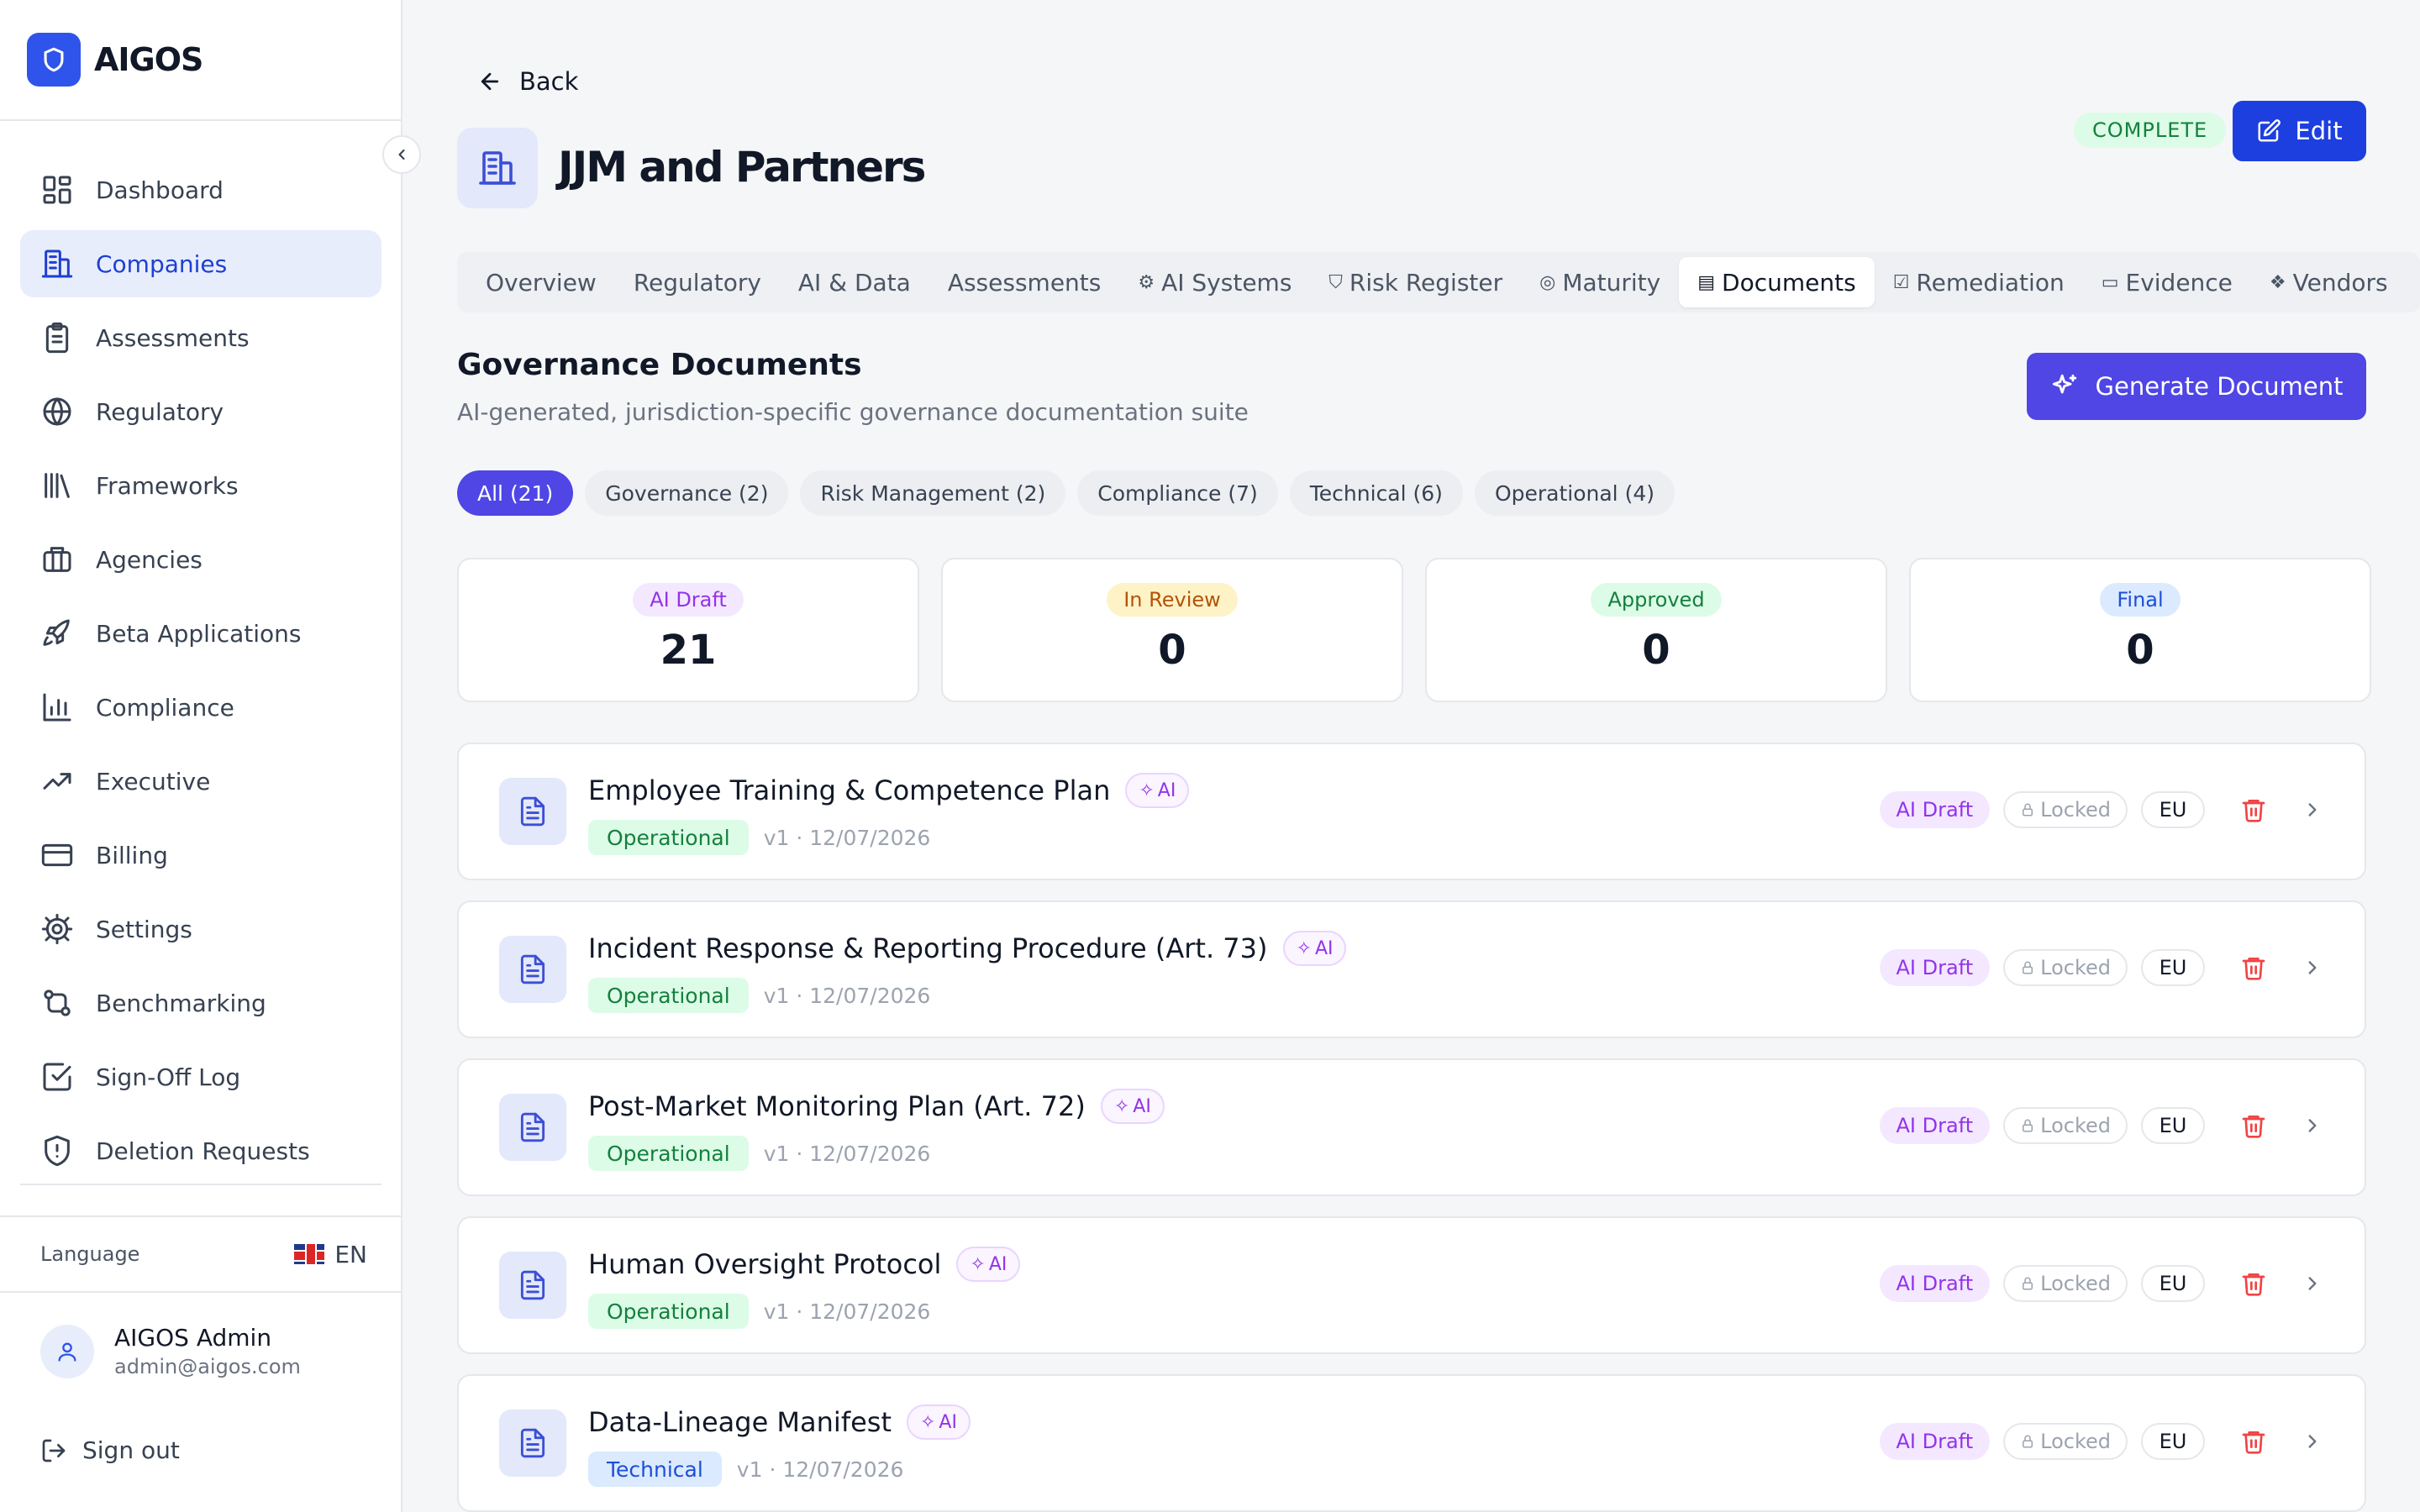  Describe the element at coordinates (1146, 282) in the screenshot. I see `cpu-icon: ⚙` at that location.